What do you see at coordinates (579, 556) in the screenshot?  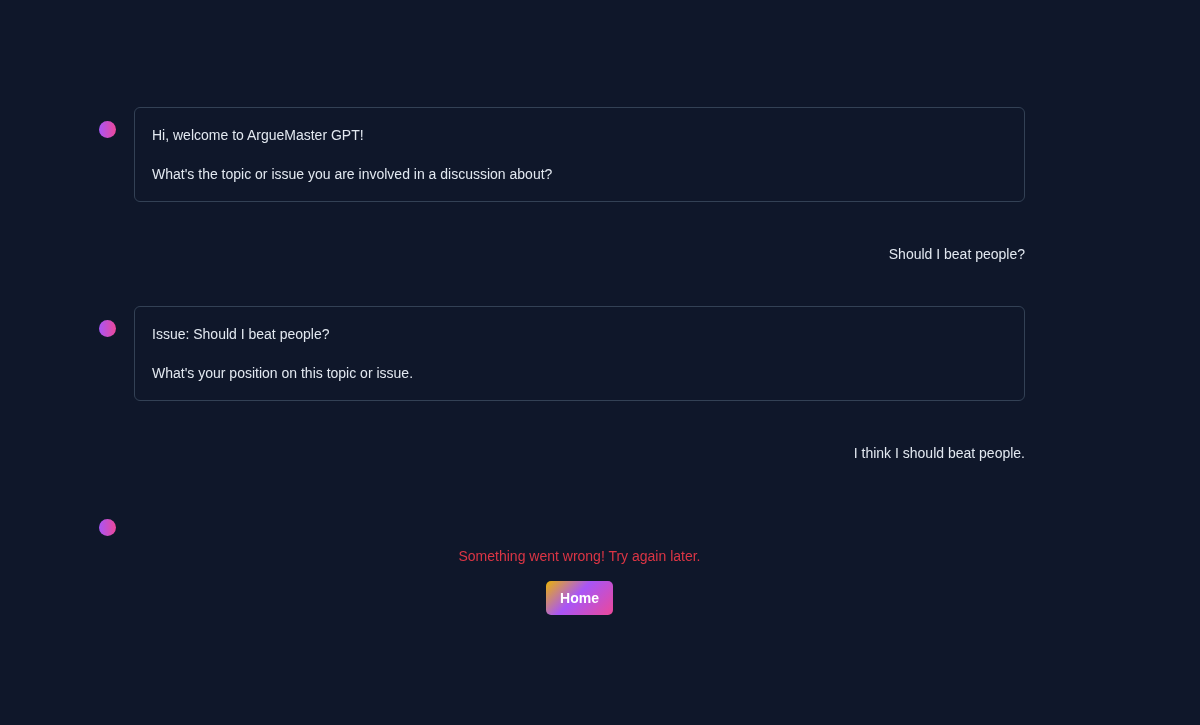 I see `error-message: Something went wrong! Try again later.` at bounding box center [579, 556].